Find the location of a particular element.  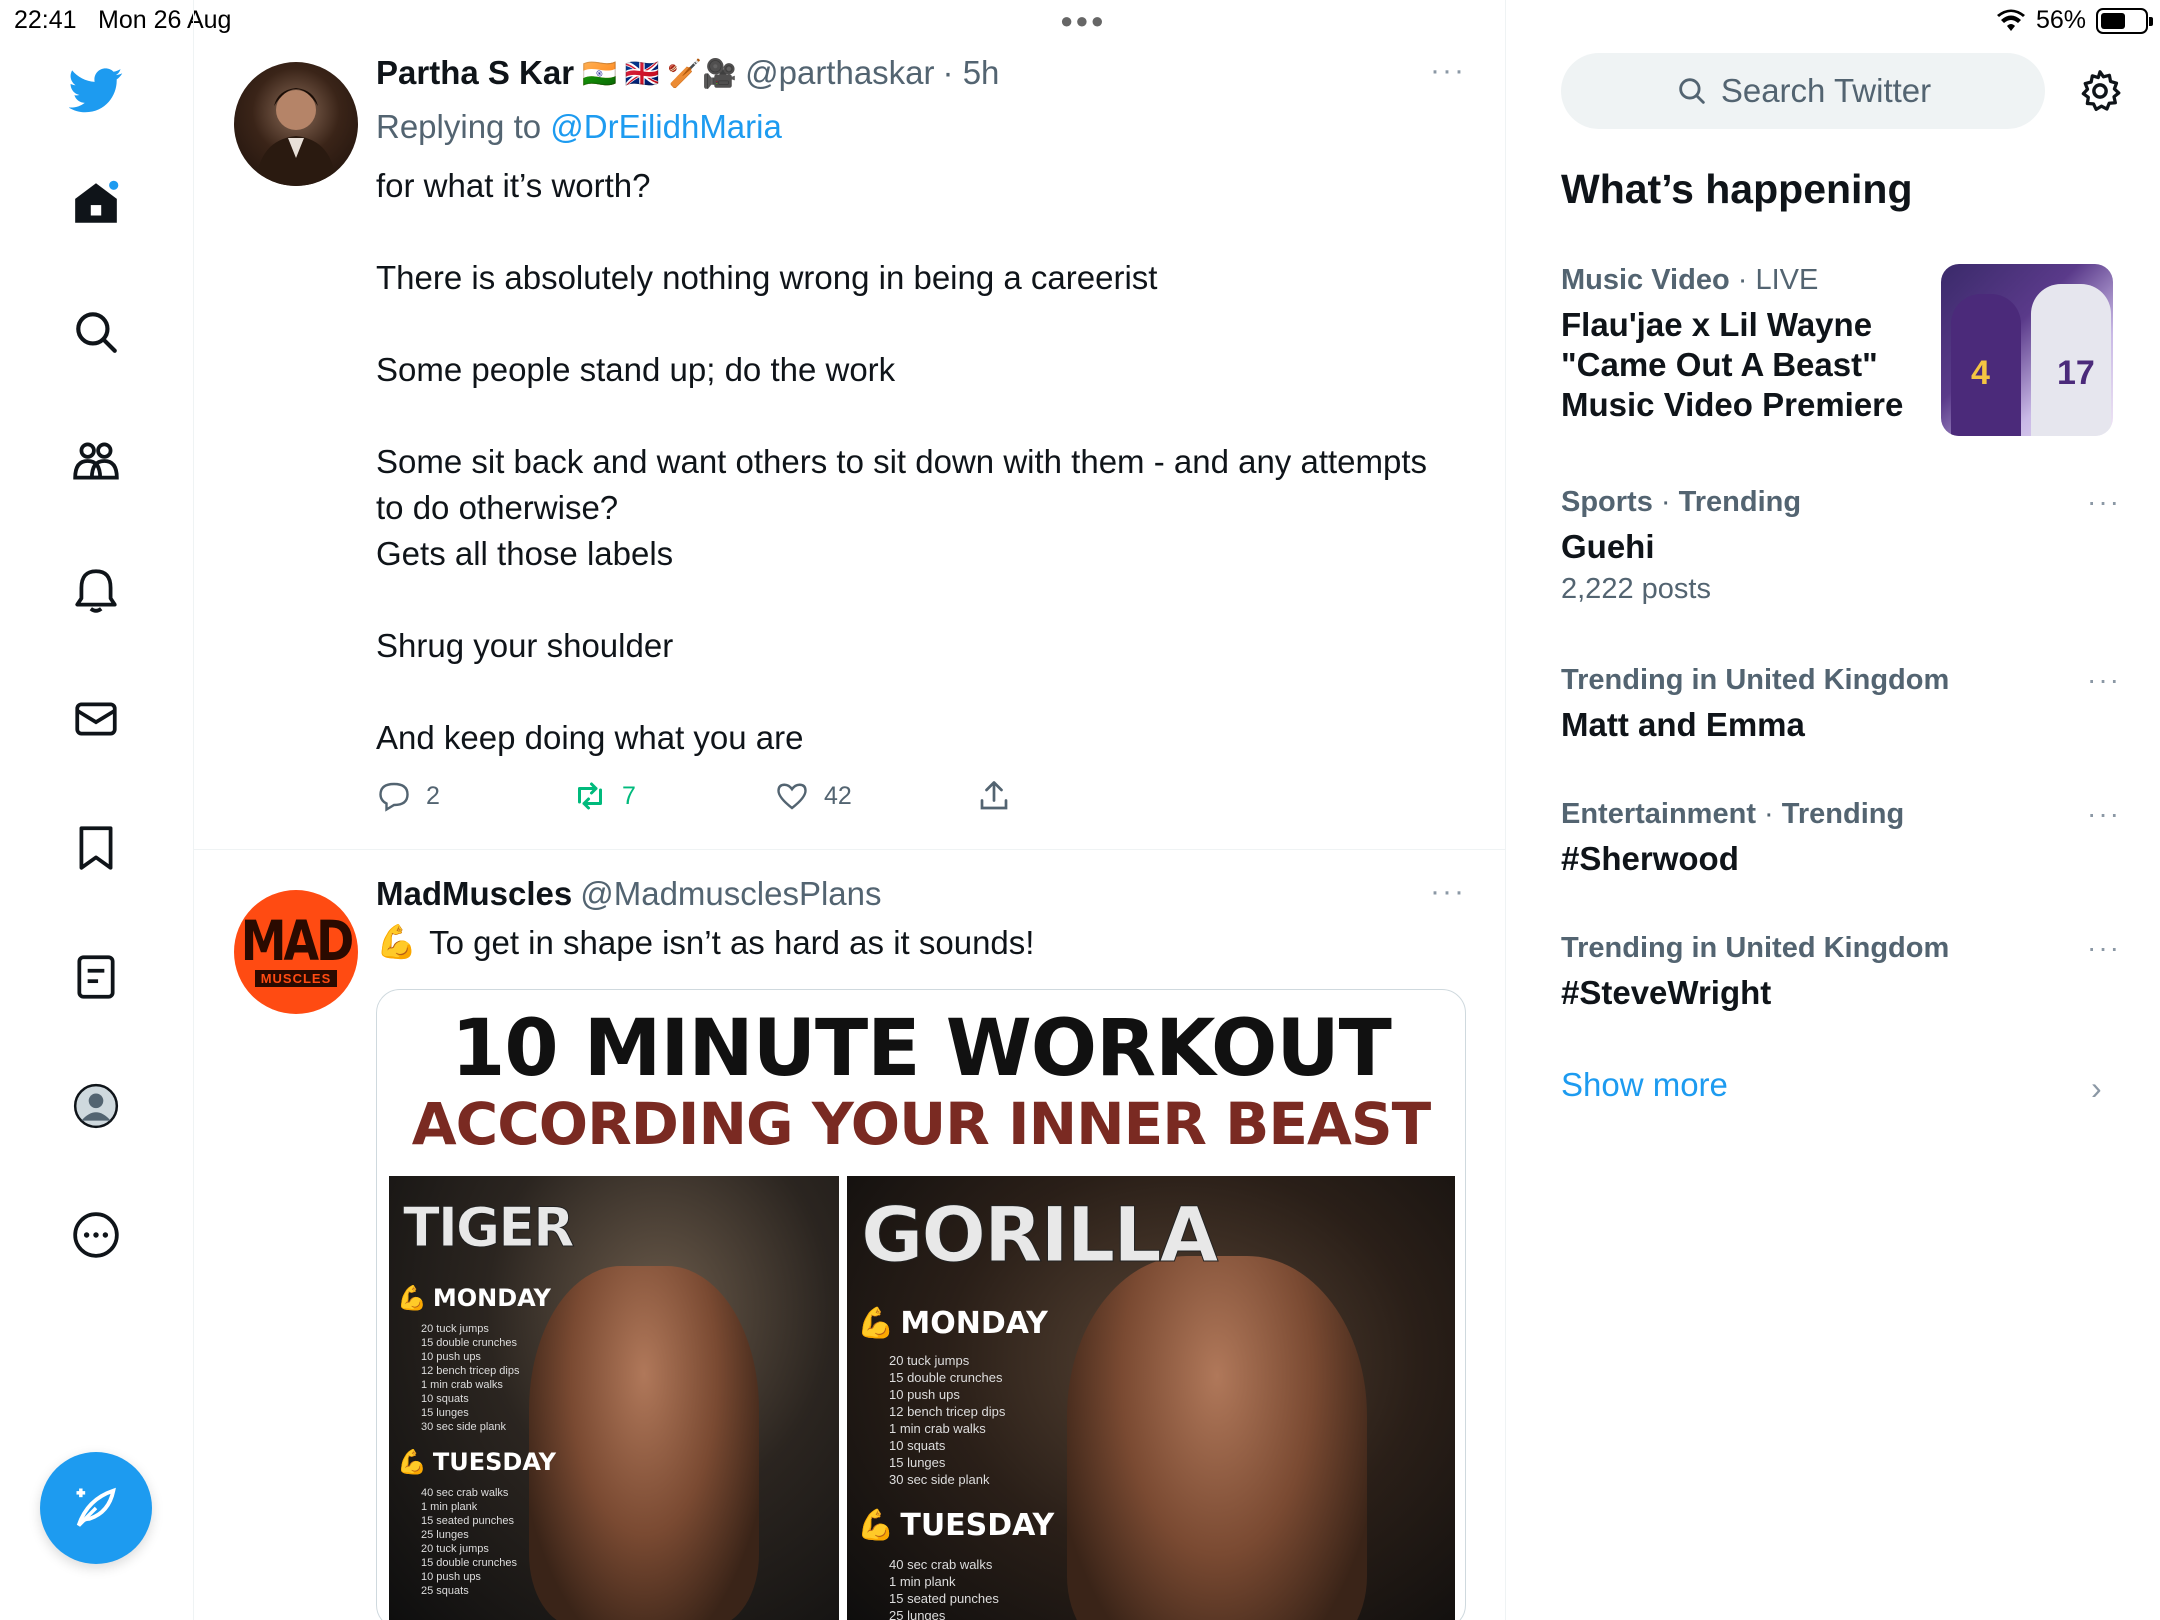

reply-count: 2 is located at coordinates (433, 795).